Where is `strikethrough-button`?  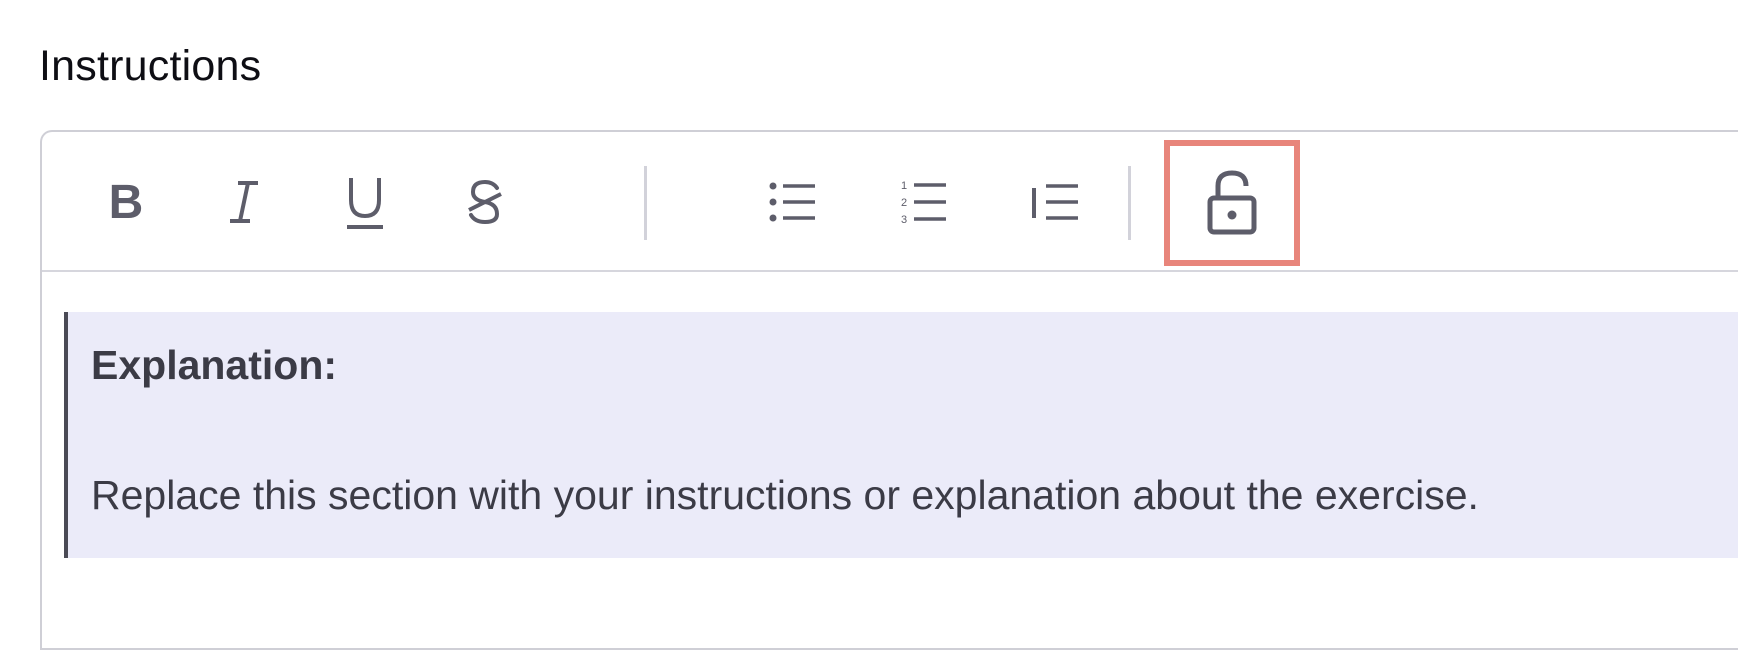 strikethrough-button is located at coordinates (485, 202).